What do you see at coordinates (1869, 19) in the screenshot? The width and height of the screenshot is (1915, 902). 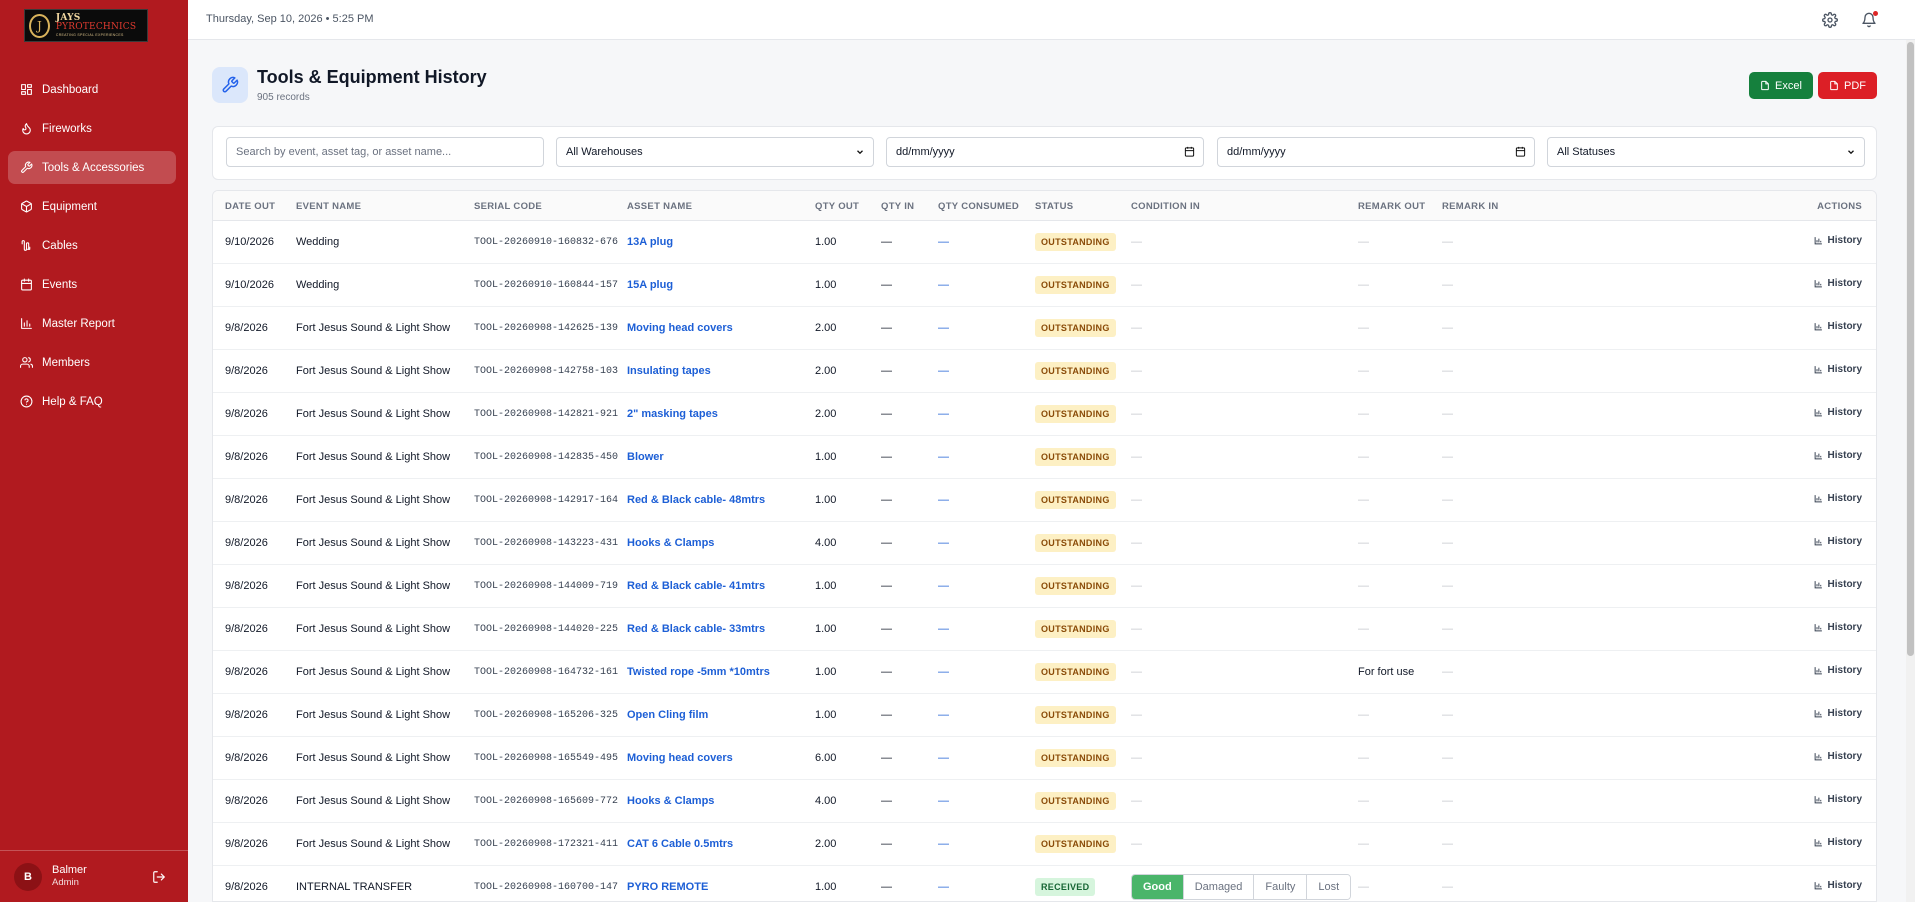 I see `notifications-button` at bounding box center [1869, 19].